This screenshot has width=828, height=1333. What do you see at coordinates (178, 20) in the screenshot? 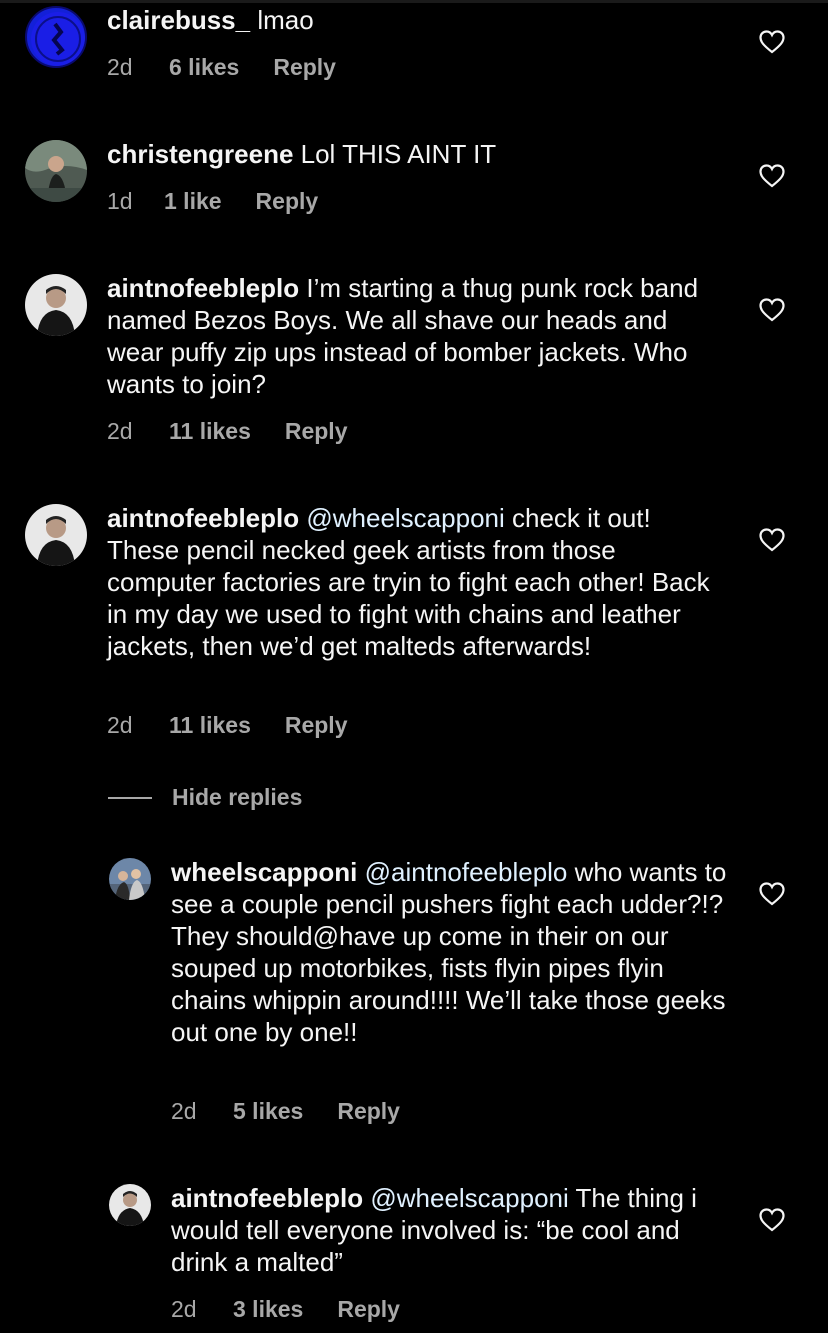
I see `comment-username: clairebuss_` at bounding box center [178, 20].